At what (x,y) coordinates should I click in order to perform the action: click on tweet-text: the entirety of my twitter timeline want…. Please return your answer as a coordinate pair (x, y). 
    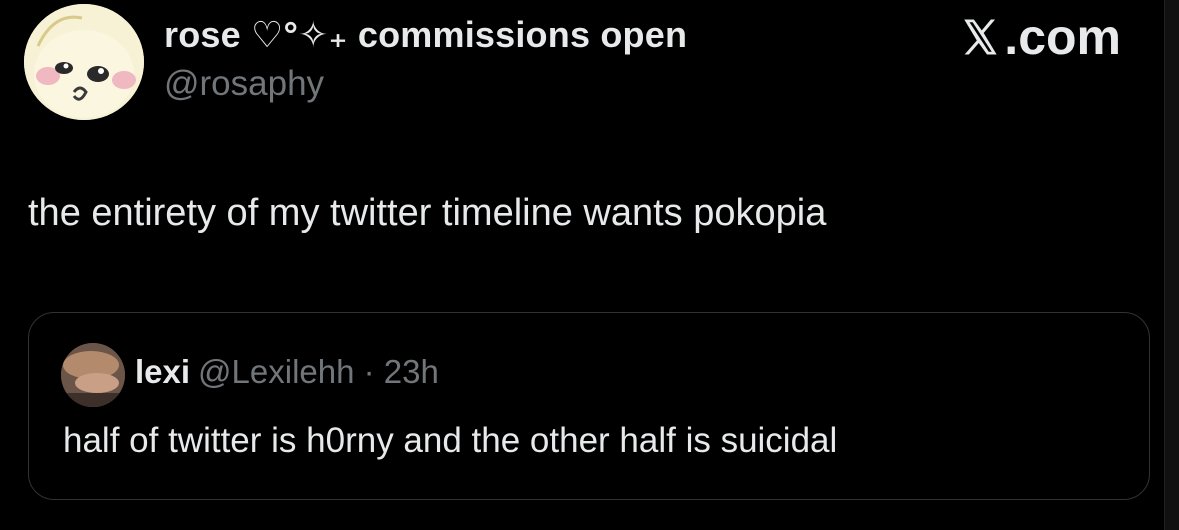
    Looking at the image, I should click on (427, 213).